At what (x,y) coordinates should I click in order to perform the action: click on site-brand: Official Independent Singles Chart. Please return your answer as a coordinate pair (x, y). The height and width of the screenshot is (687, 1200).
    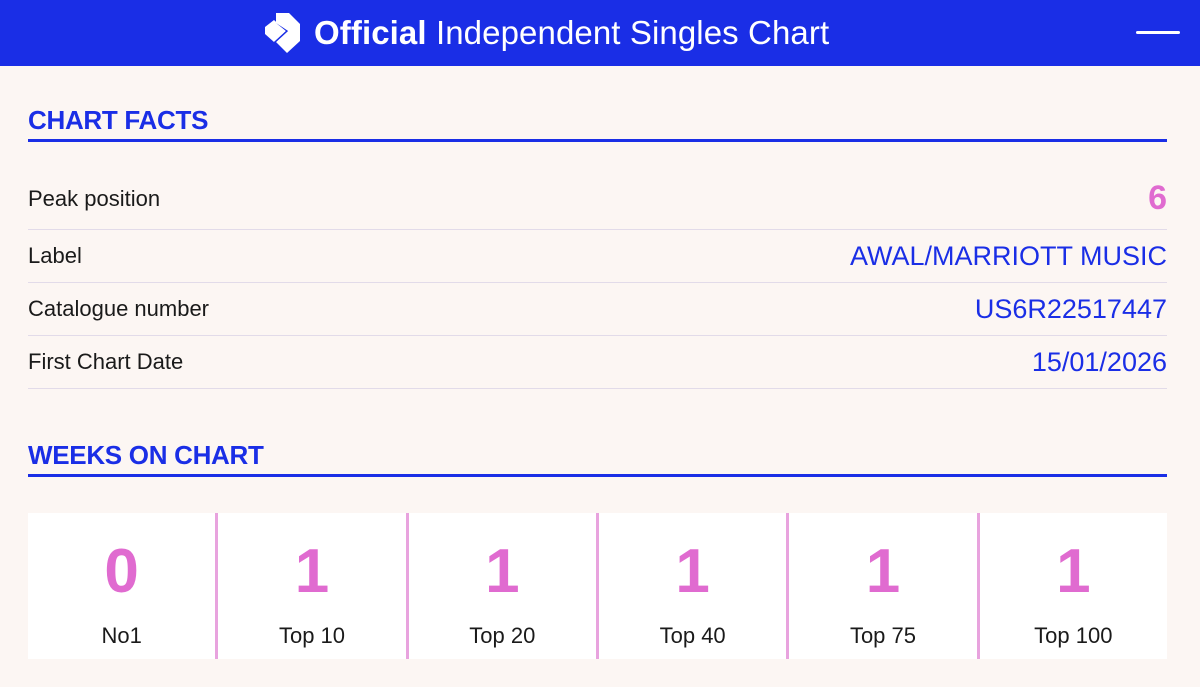
    Looking at the image, I should click on (545, 33).